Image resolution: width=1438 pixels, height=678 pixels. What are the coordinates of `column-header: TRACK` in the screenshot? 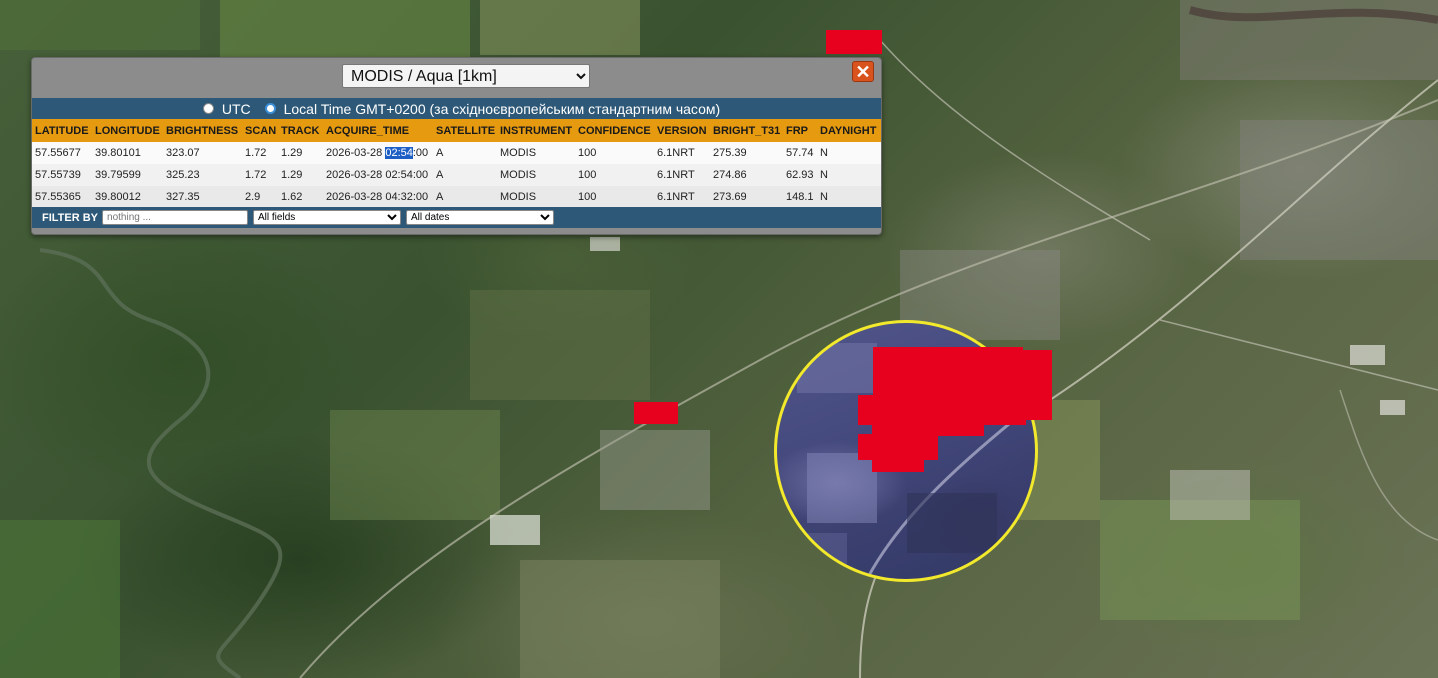 It's located at (300, 130).